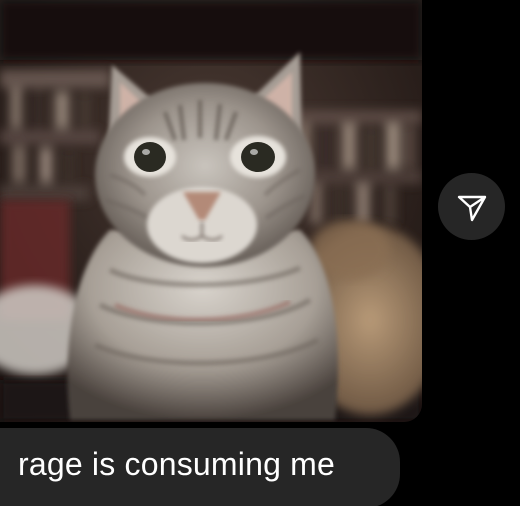 The width and height of the screenshot is (520, 506). I want to click on message-text: rage is consuming me, so click(177, 463).